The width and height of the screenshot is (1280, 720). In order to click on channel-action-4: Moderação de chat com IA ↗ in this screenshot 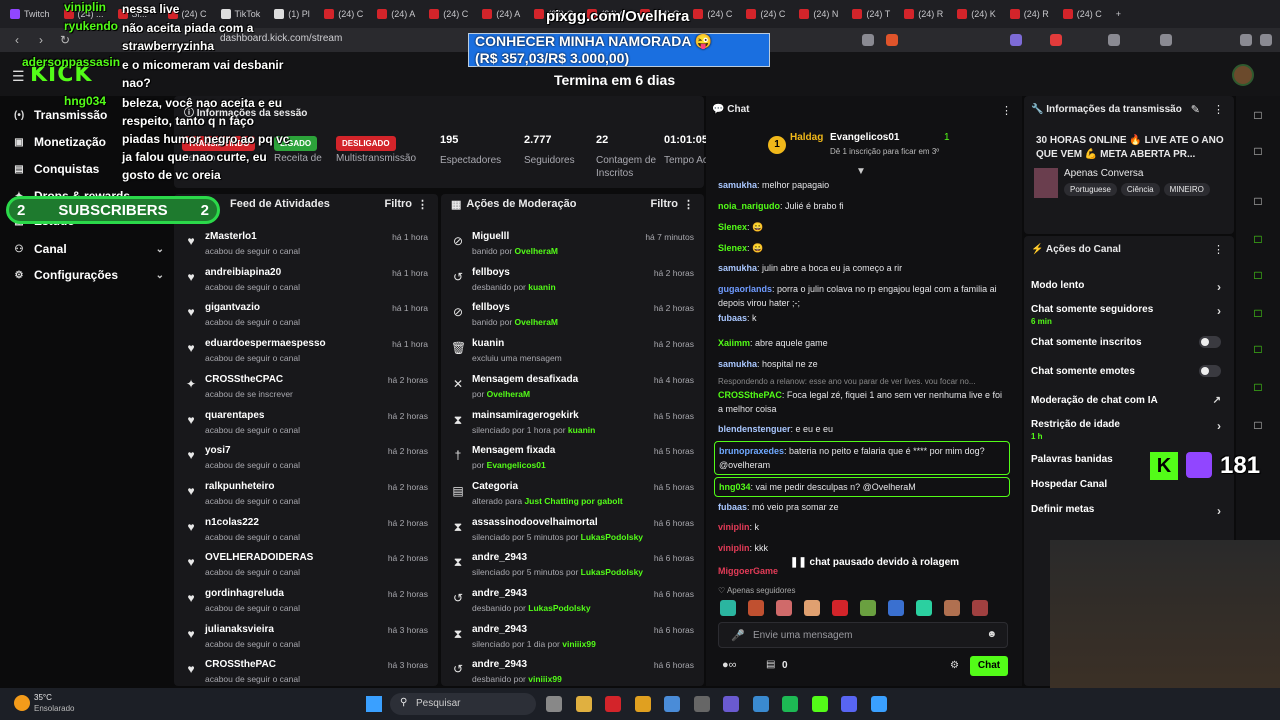, I will do `click(1129, 400)`.